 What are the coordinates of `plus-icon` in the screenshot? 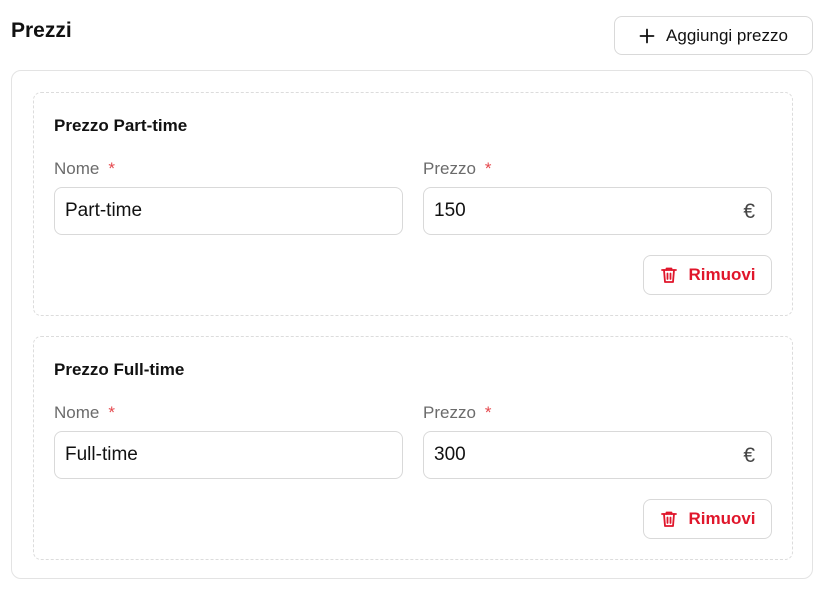 It's located at (647, 36).